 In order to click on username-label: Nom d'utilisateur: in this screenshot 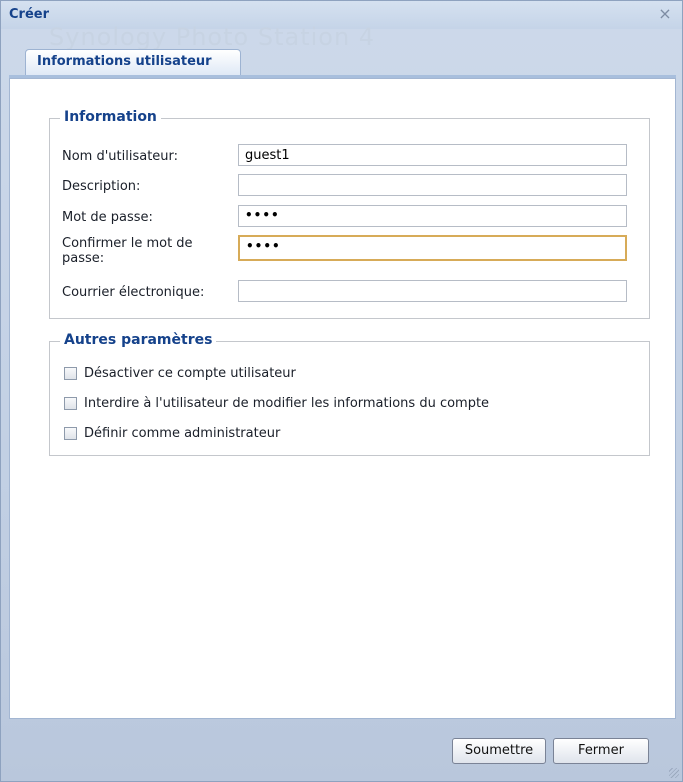, I will do `click(120, 156)`.